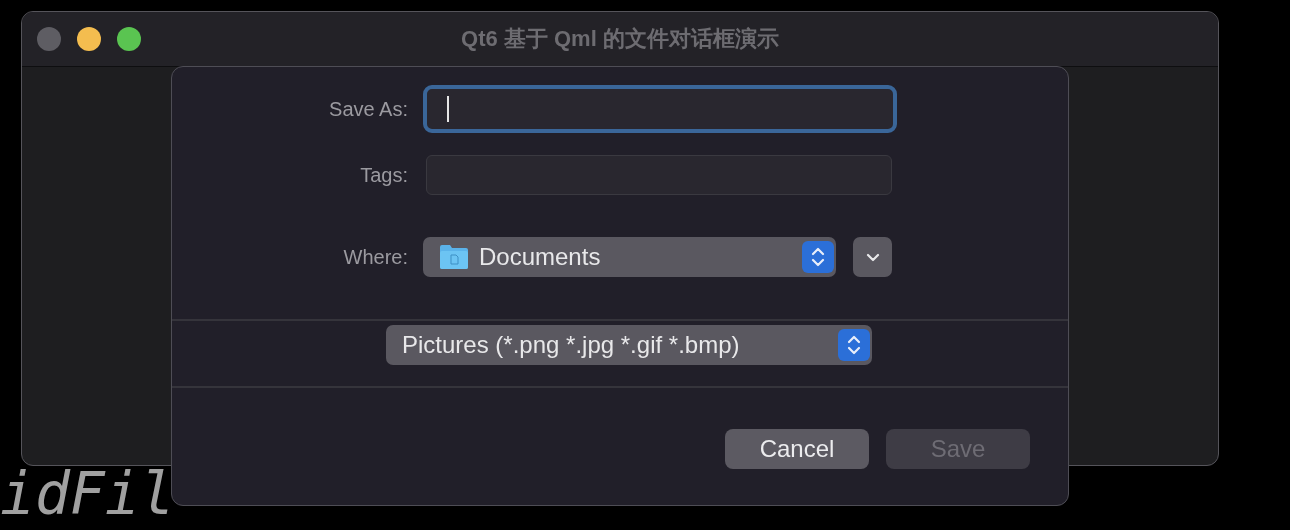  I want to click on field-label: Save As:, so click(368, 109).